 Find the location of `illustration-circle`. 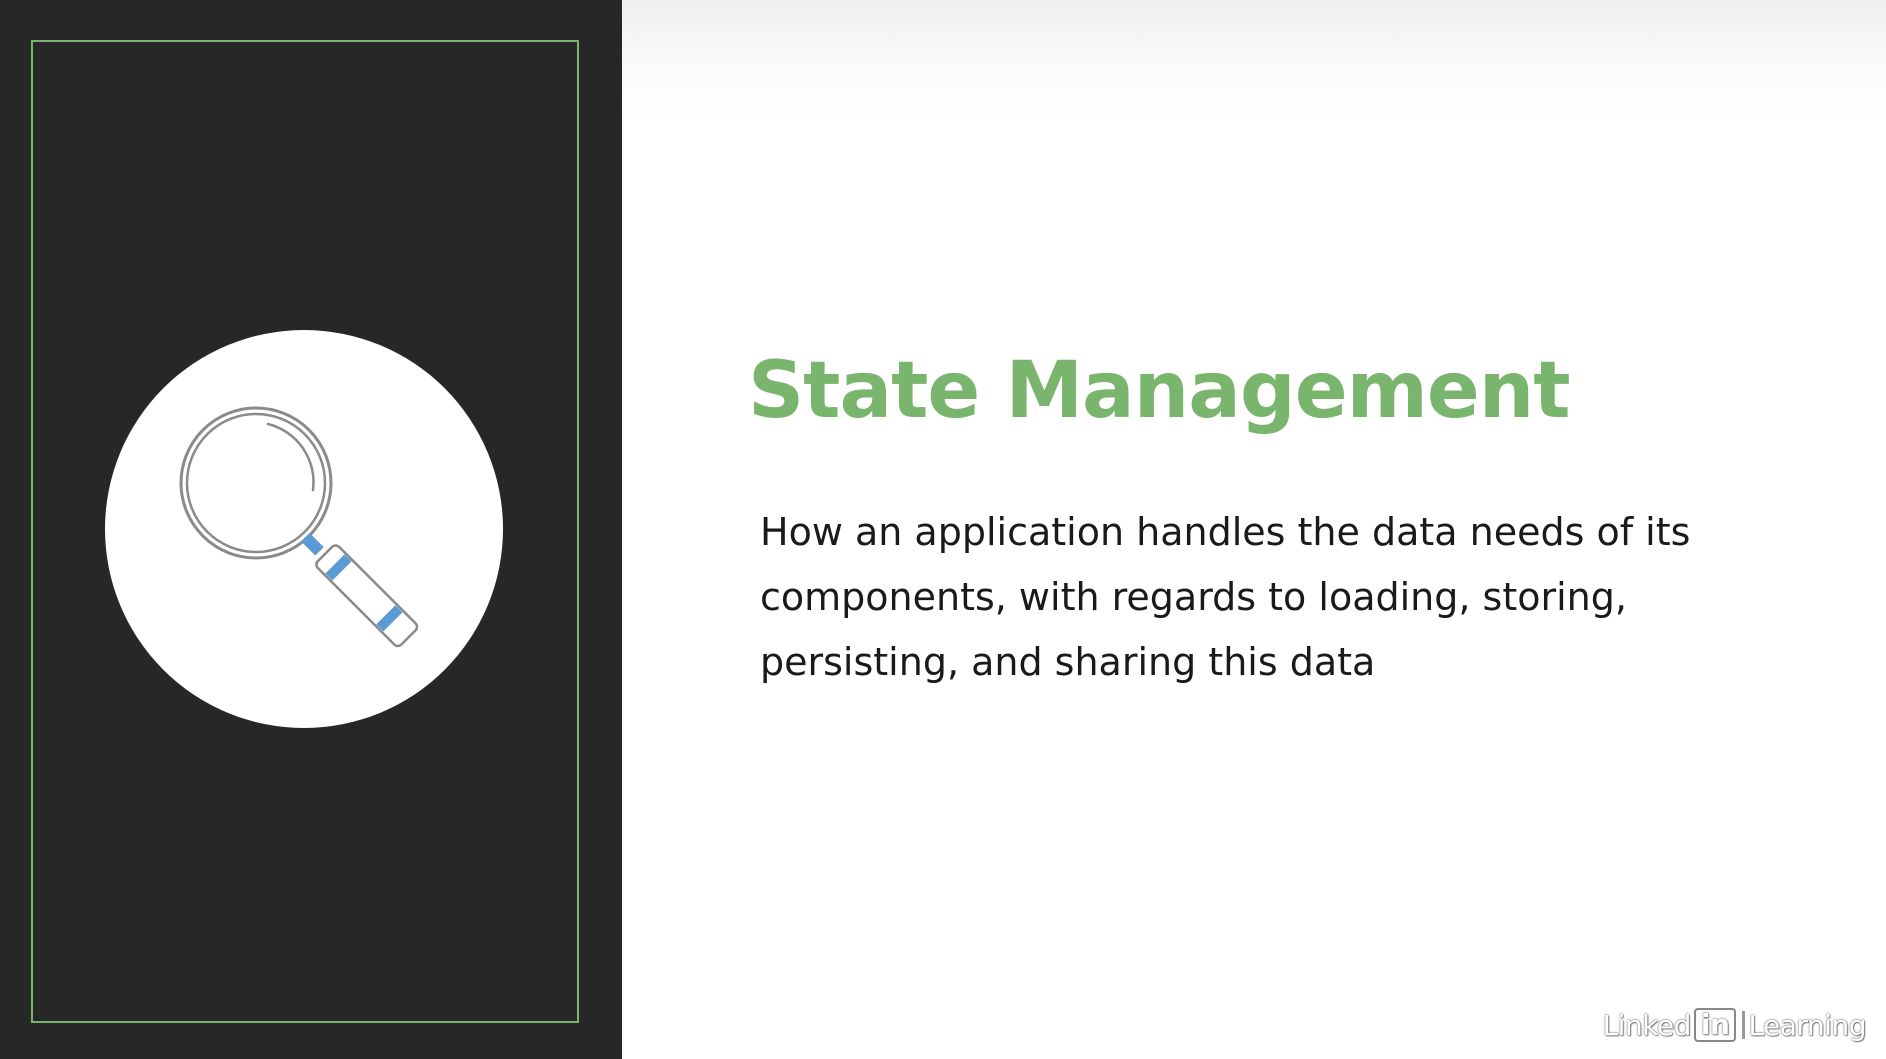

illustration-circle is located at coordinates (304, 529).